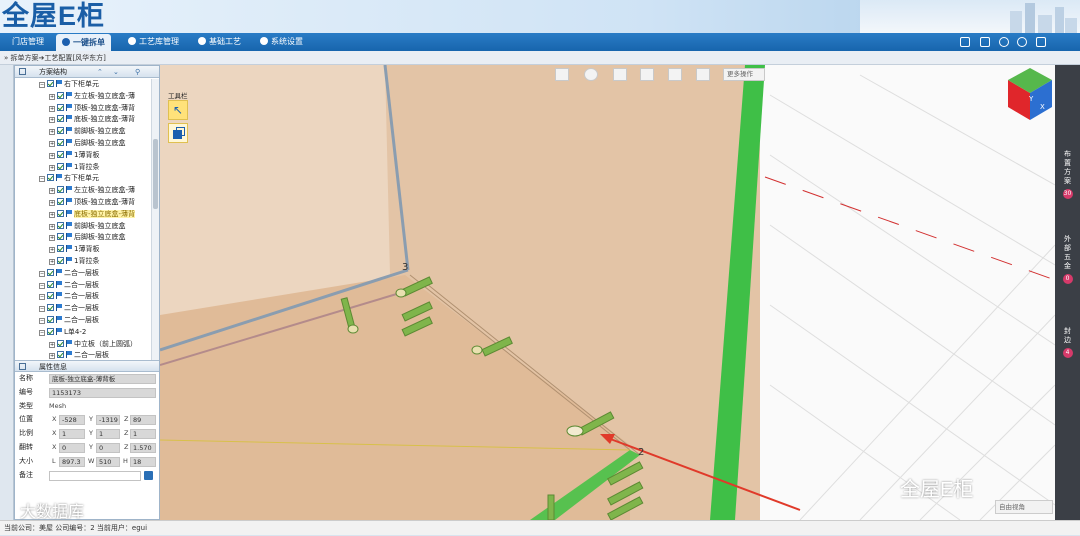  What do you see at coordinates (1041, 42) in the screenshot?
I see `exit-icon` at bounding box center [1041, 42].